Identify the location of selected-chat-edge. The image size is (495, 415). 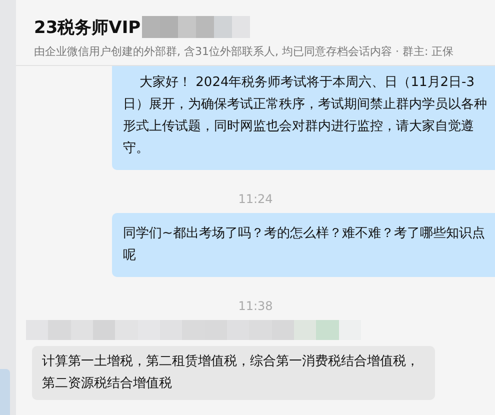
(5, 392).